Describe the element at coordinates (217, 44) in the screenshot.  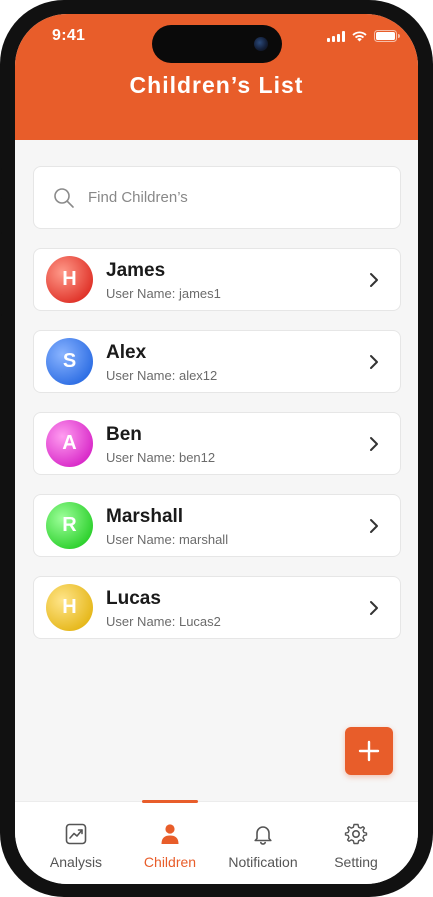
I see `dynamic-island` at that location.